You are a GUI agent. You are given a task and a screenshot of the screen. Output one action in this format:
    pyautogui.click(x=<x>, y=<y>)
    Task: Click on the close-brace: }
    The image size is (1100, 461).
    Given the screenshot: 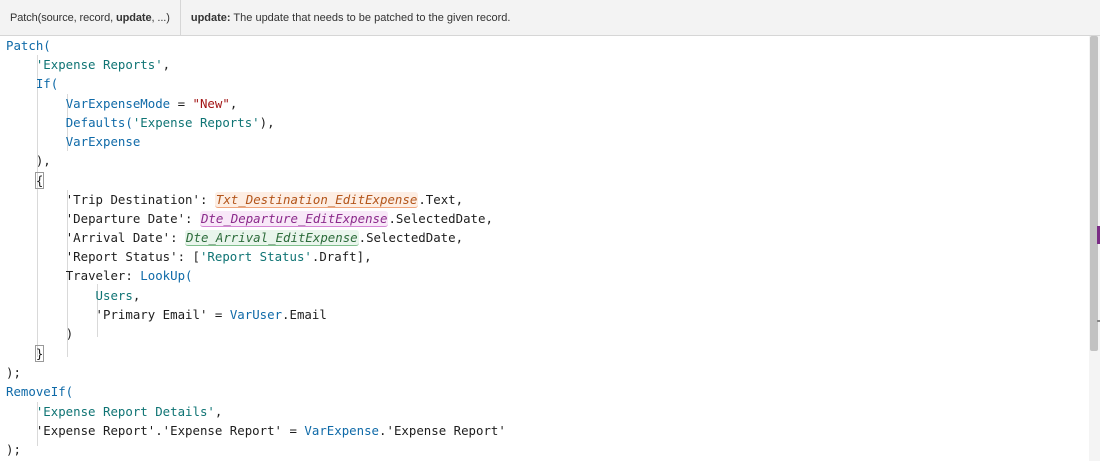 What is the action you would take?
    pyautogui.click(x=39, y=353)
    